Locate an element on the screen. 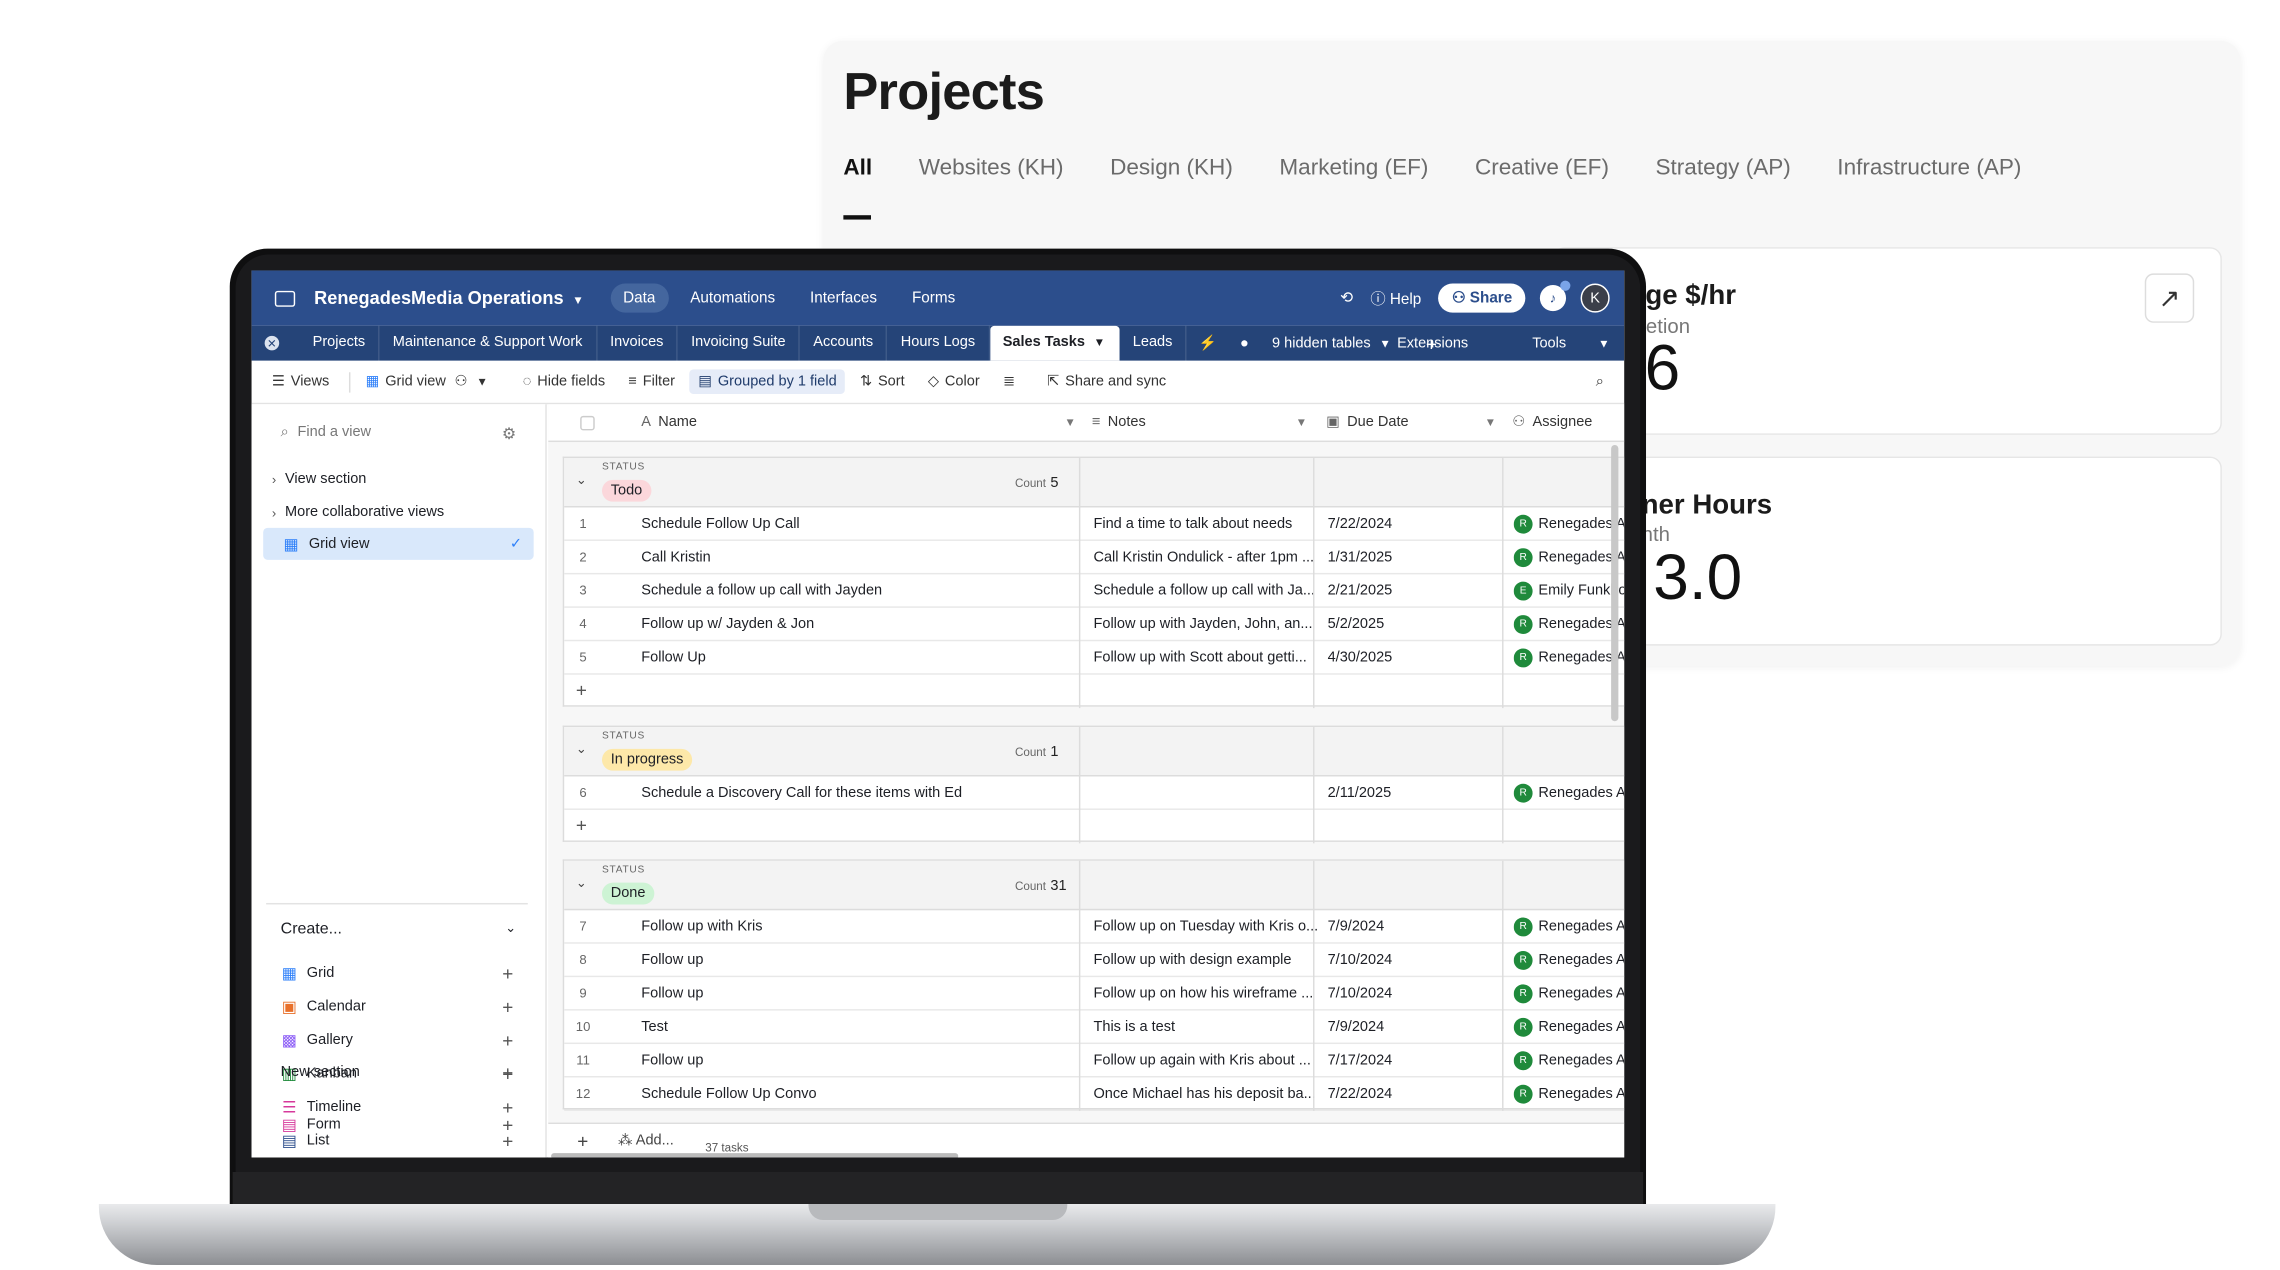 The width and height of the screenshot is (2280, 1270). vertical-scrollbar is located at coordinates (1615, 583).